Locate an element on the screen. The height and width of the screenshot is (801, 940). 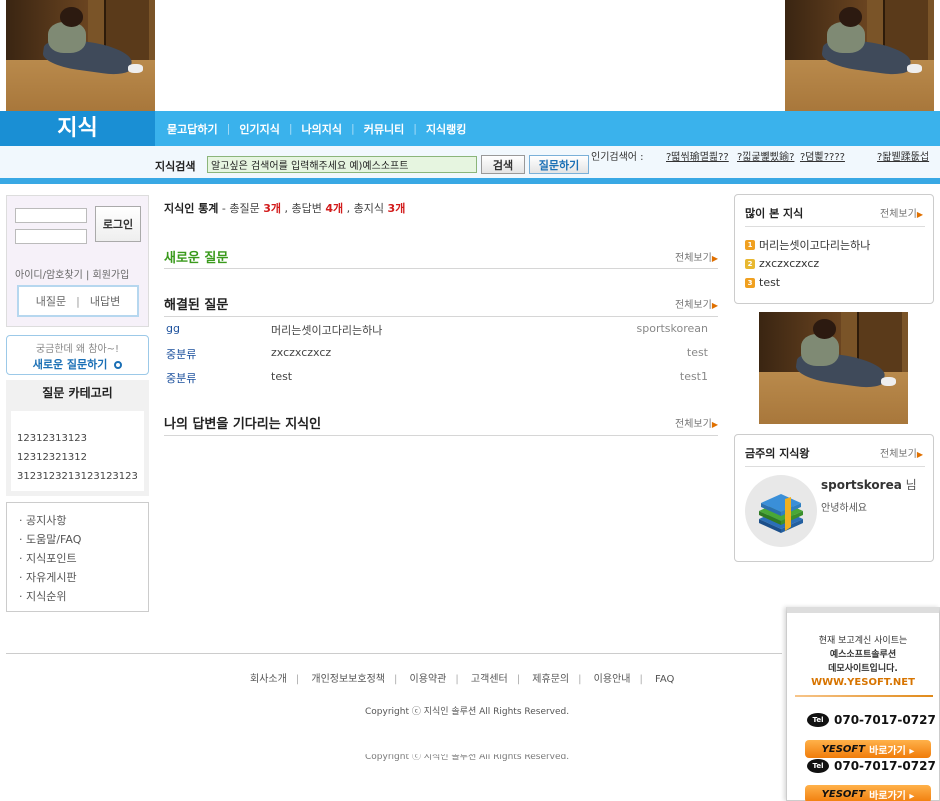
search-button: 검색 is located at coordinates (503, 164).